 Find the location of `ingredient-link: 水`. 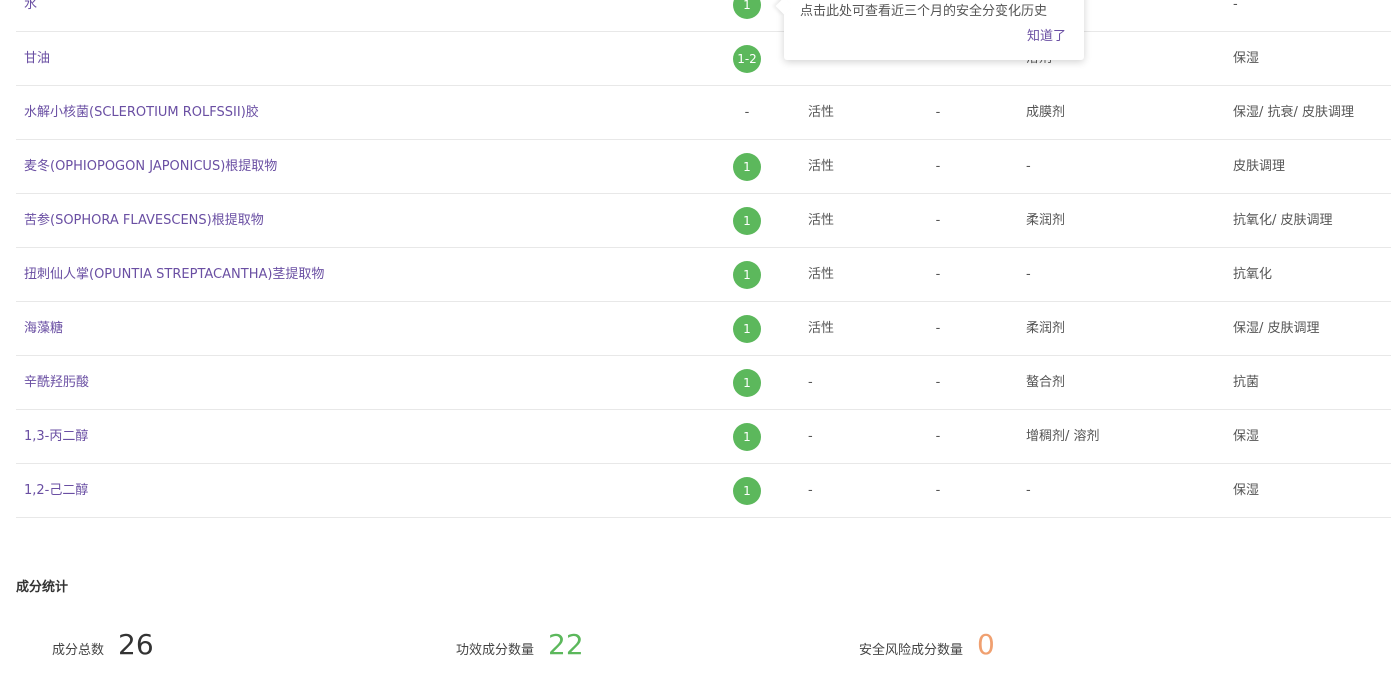

ingredient-link: 水 is located at coordinates (30, 6).